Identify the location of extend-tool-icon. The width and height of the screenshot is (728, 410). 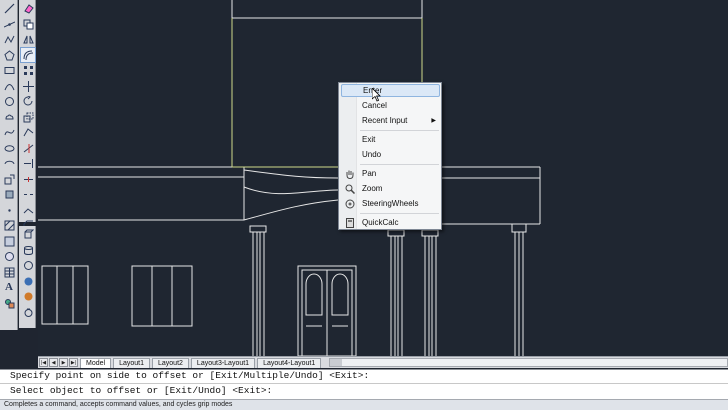
(28, 164).